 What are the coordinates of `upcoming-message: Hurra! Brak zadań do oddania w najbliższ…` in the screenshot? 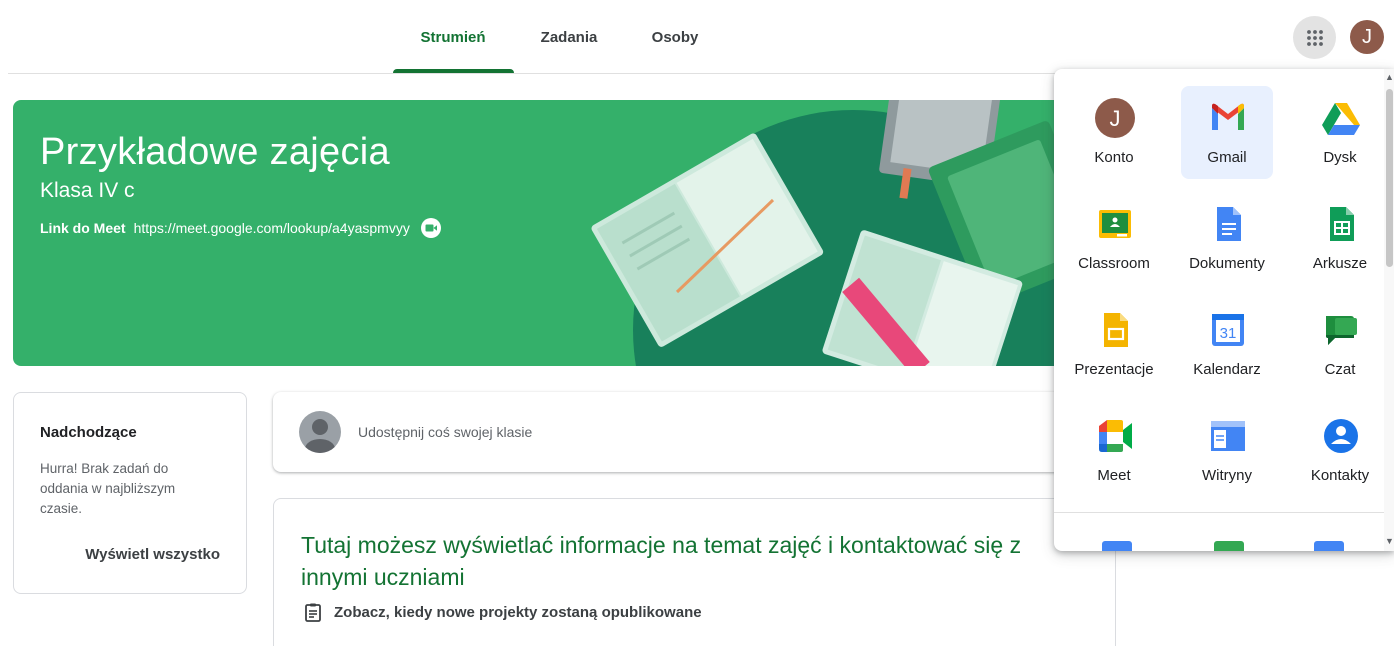 It's located at (108, 488).